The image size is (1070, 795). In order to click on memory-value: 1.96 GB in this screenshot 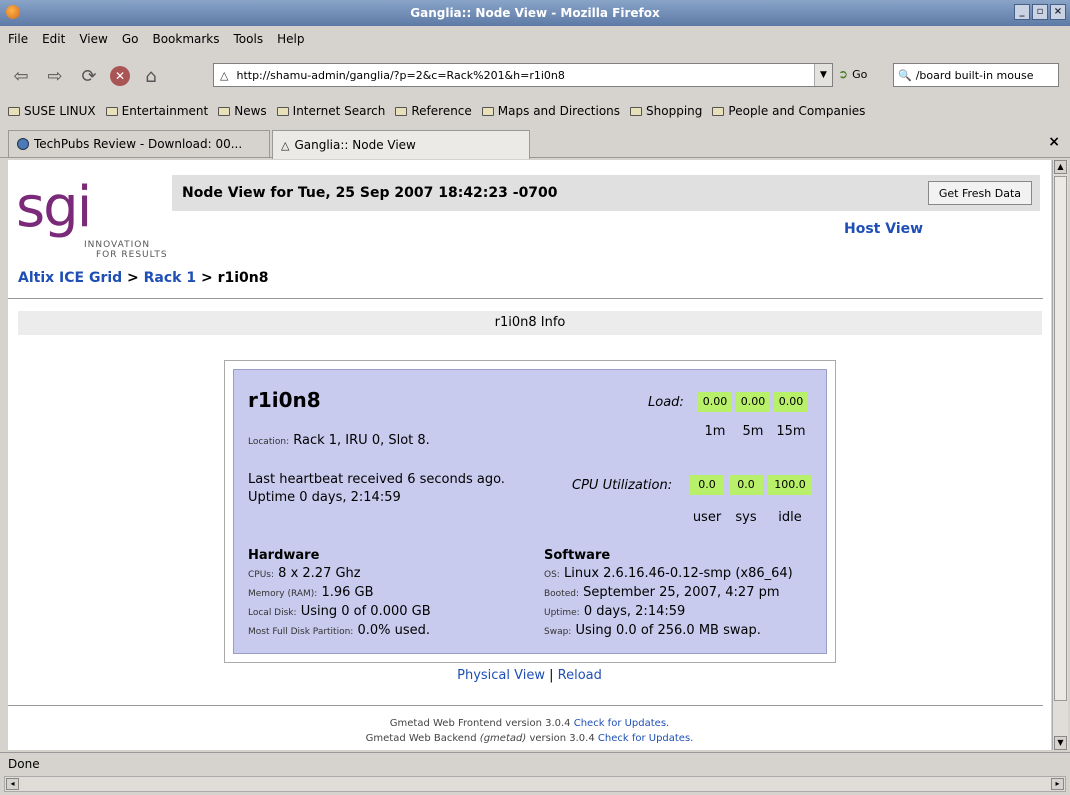, I will do `click(347, 592)`.